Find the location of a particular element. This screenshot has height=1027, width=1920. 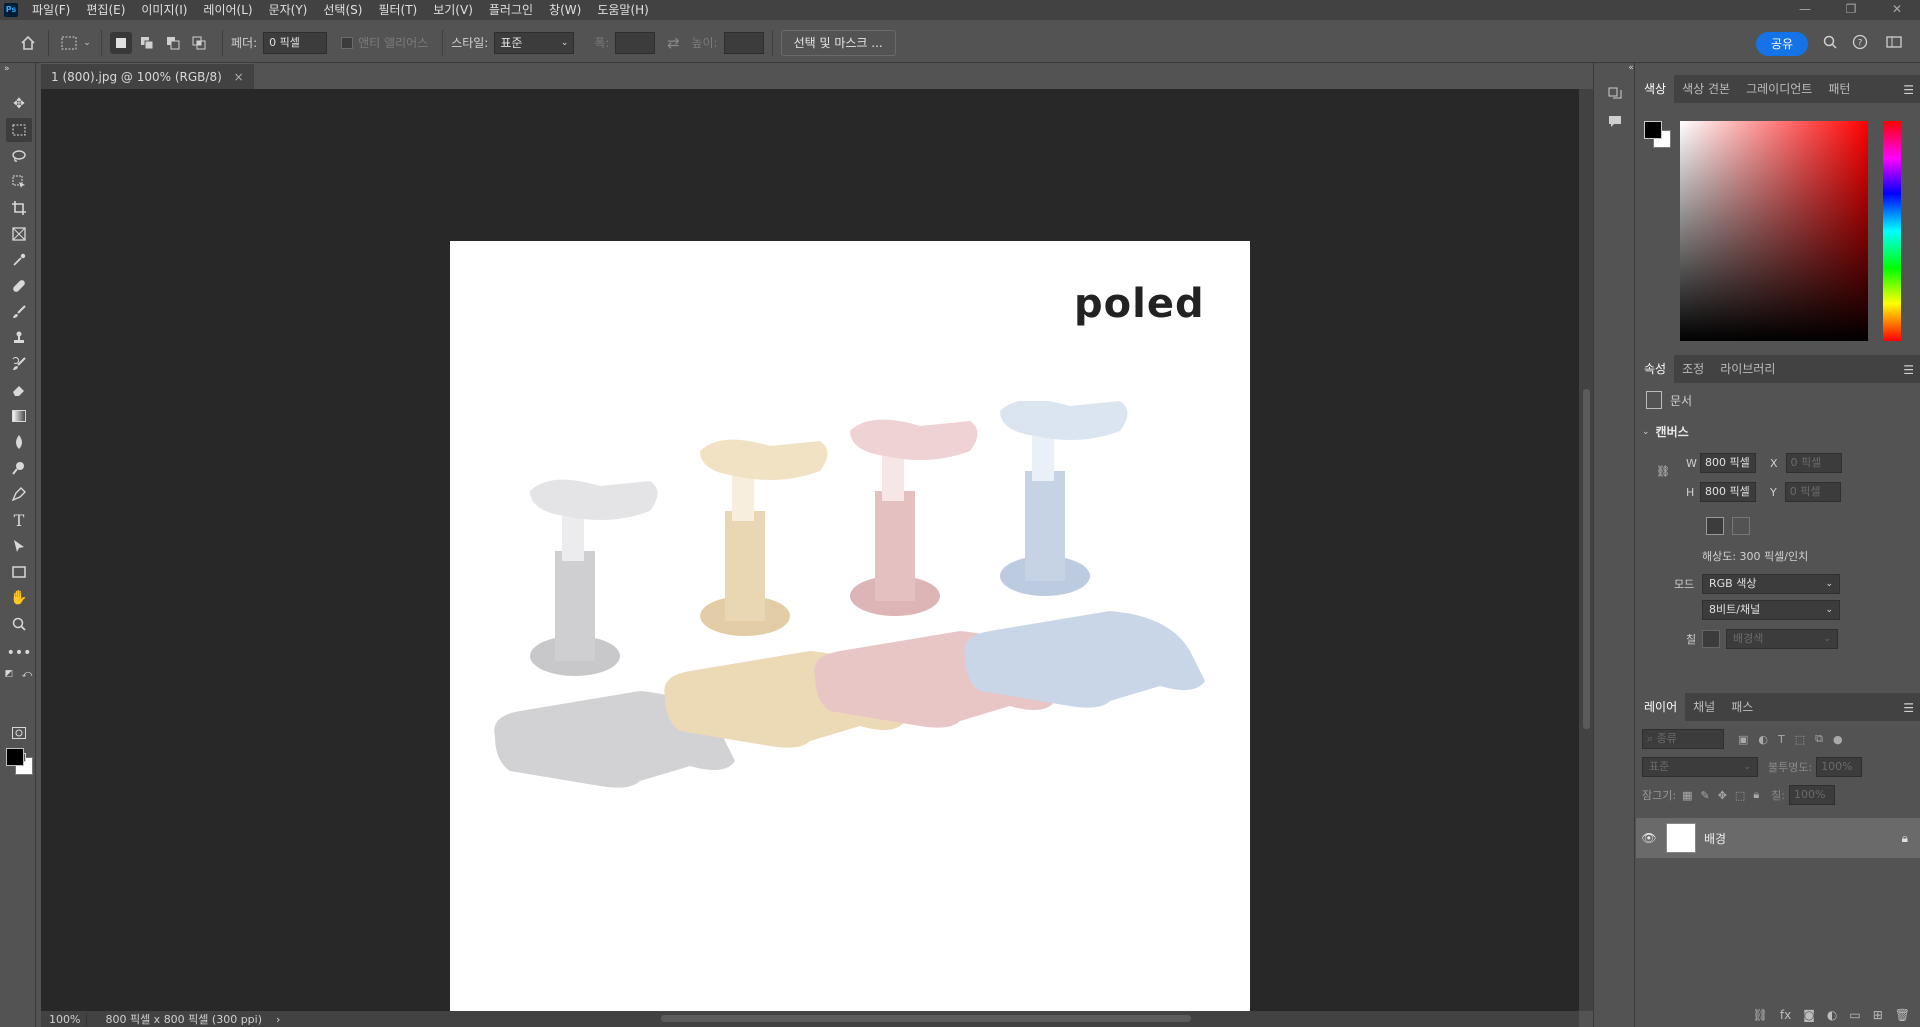

zoom-level: 100% is located at coordinates (64, 1019).